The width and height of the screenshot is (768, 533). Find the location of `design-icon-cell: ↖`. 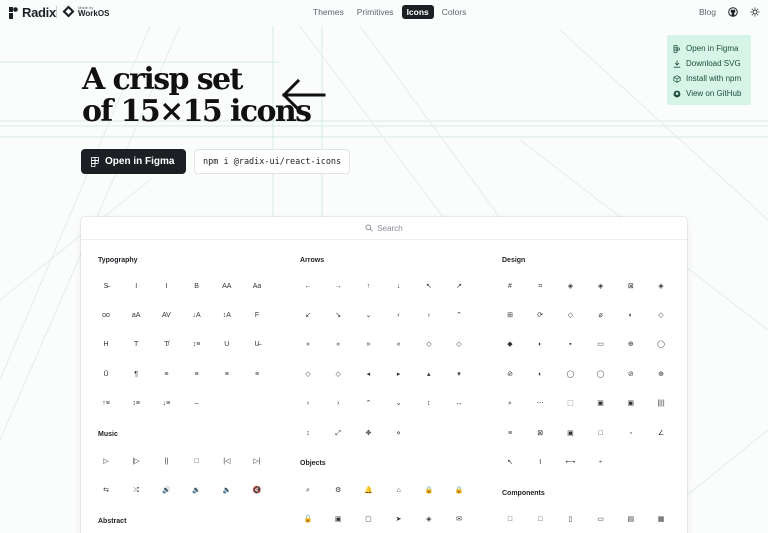

design-icon-cell: ↖ is located at coordinates (510, 462).